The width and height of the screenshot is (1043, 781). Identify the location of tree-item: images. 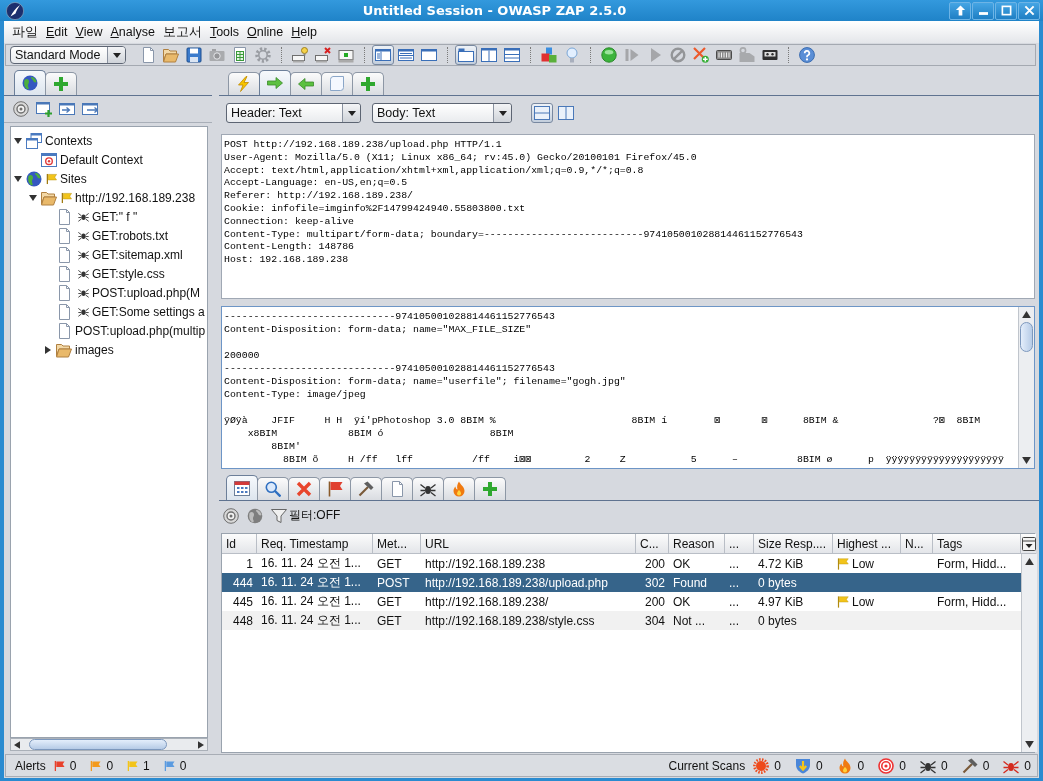
(94, 349).